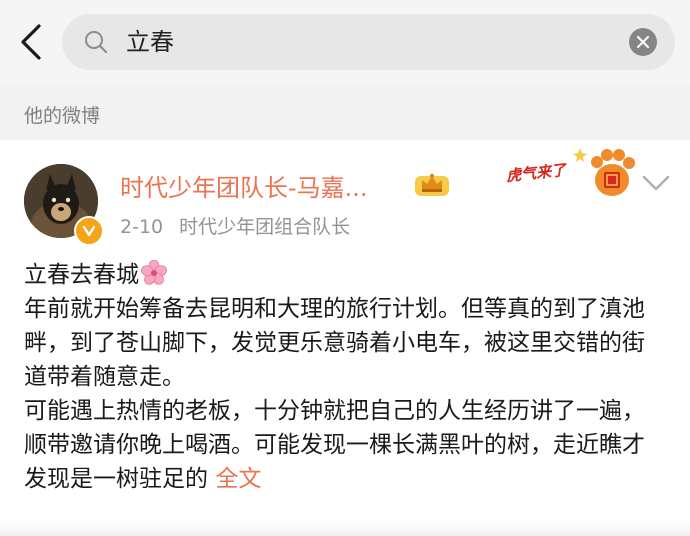 The height and width of the screenshot is (536, 690). What do you see at coordinates (150, 42) in the screenshot?
I see `search-input: 立春` at bounding box center [150, 42].